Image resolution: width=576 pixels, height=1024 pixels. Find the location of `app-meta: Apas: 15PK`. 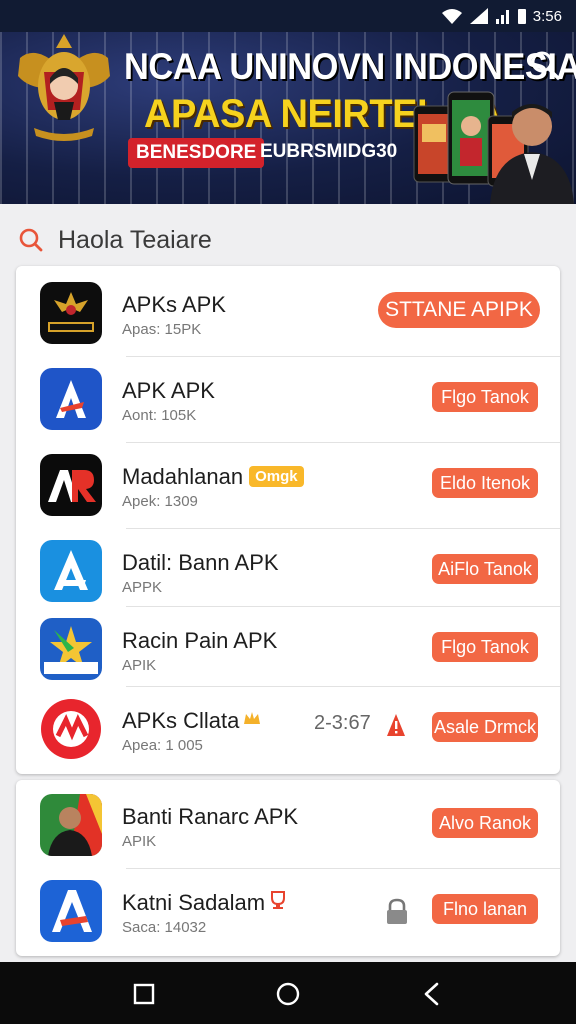

app-meta: Apas: 15PK is located at coordinates (162, 329).